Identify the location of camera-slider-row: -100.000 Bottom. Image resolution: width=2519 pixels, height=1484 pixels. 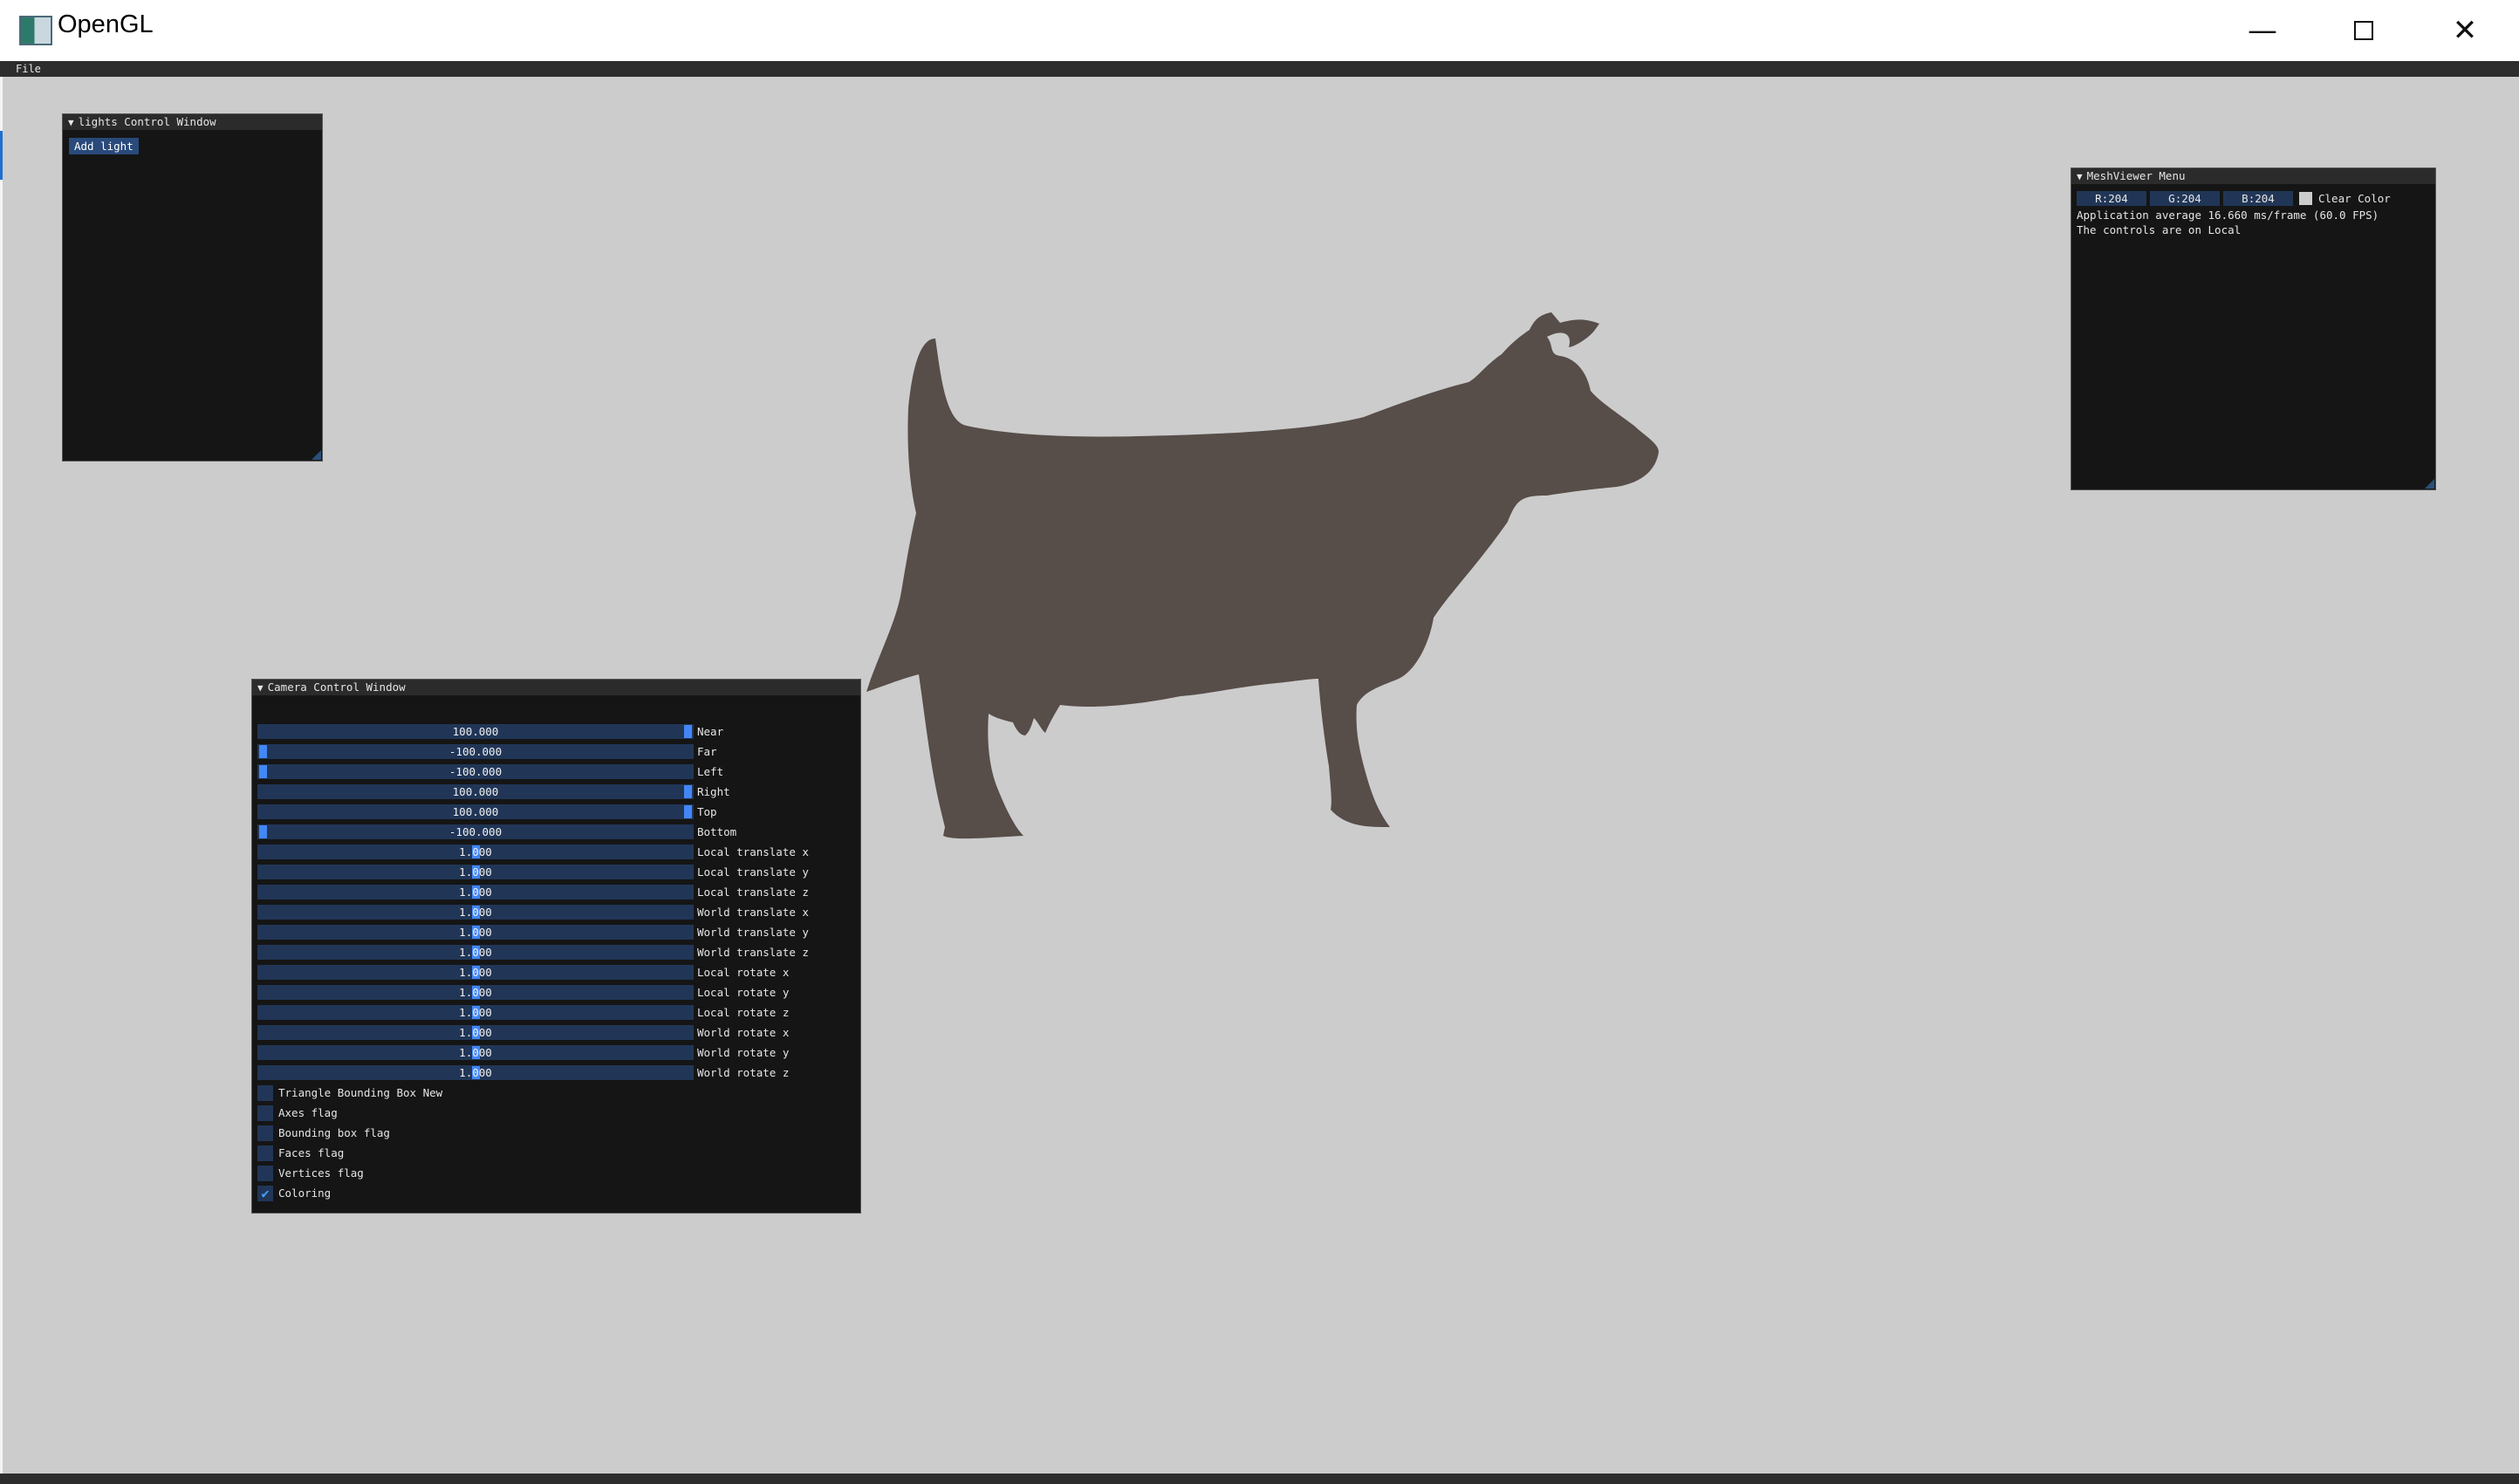
(536, 831).